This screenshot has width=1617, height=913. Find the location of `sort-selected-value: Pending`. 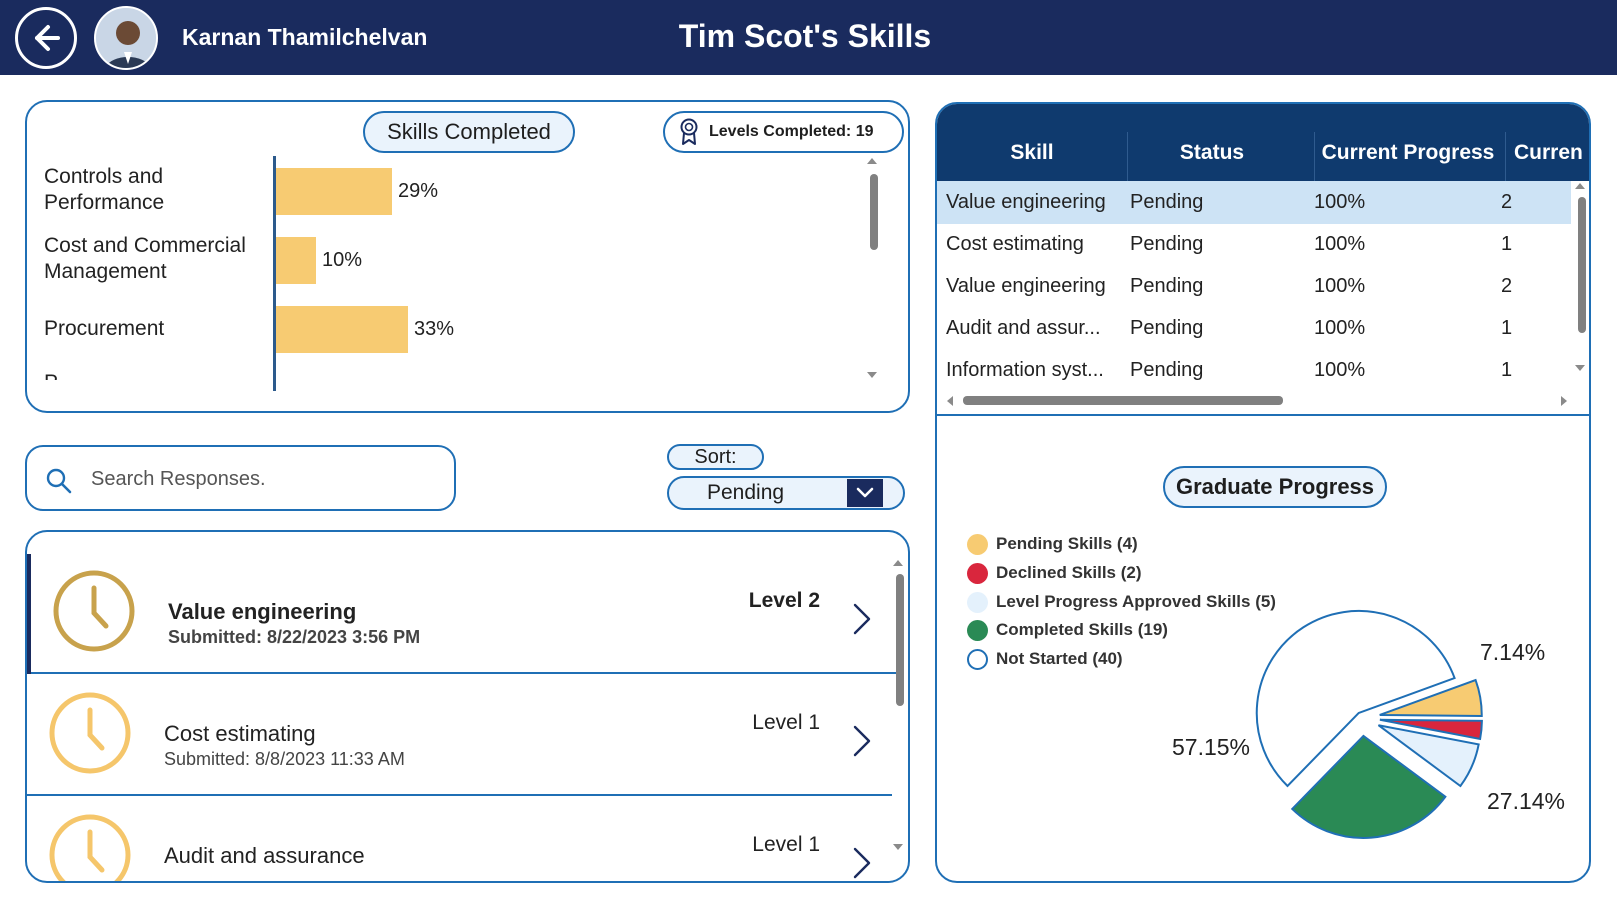

sort-selected-value: Pending is located at coordinates (746, 492).